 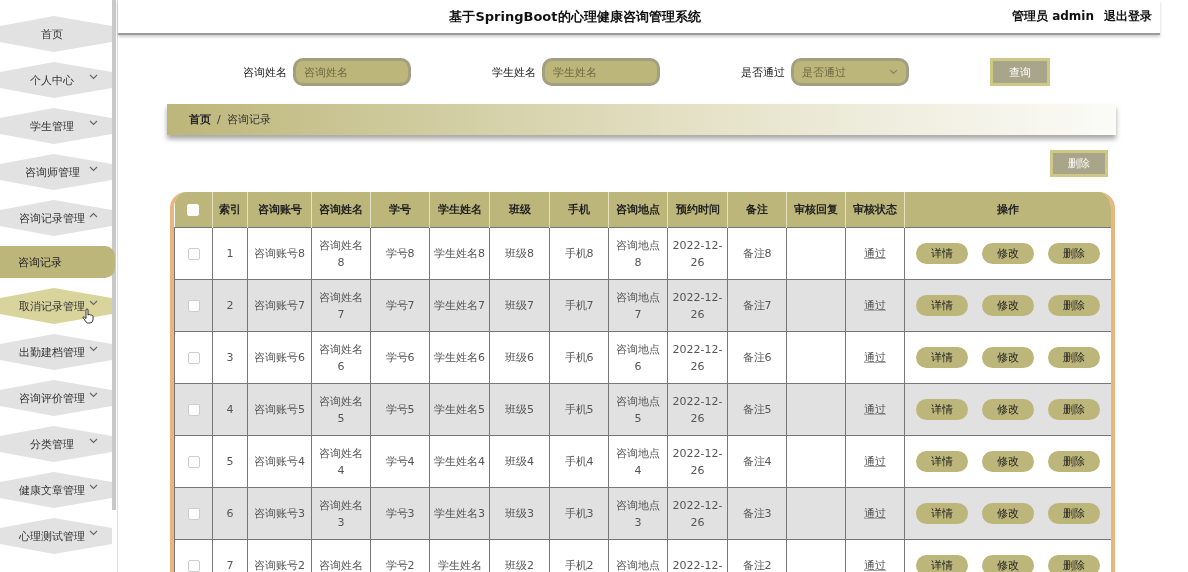 What do you see at coordinates (279, 513) in the screenshot?
I see `table-cell: 咨询账号3` at bounding box center [279, 513].